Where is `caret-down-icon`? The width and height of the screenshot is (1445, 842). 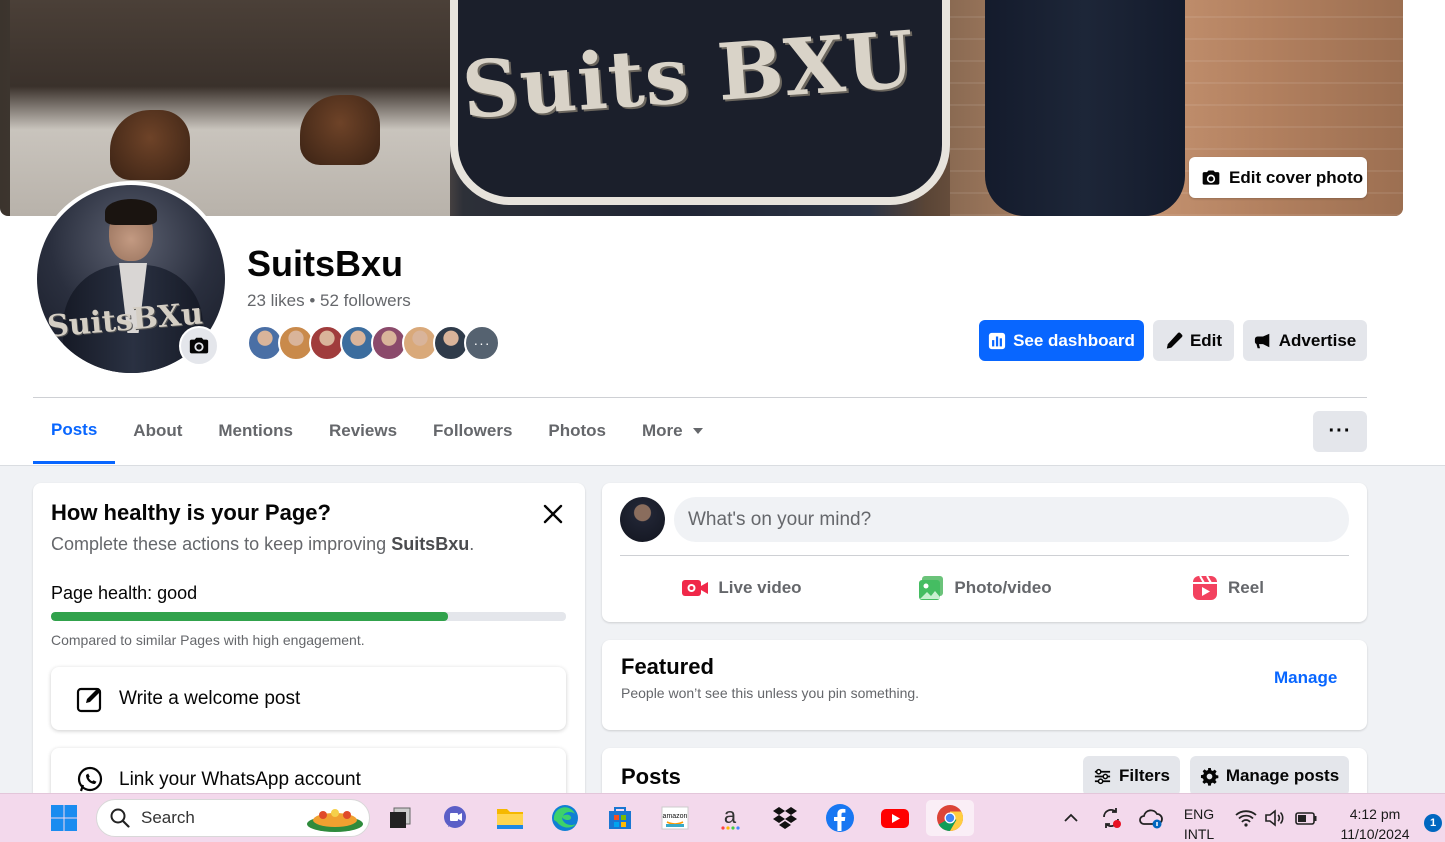
caret-down-icon is located at coordinates (697, 431).